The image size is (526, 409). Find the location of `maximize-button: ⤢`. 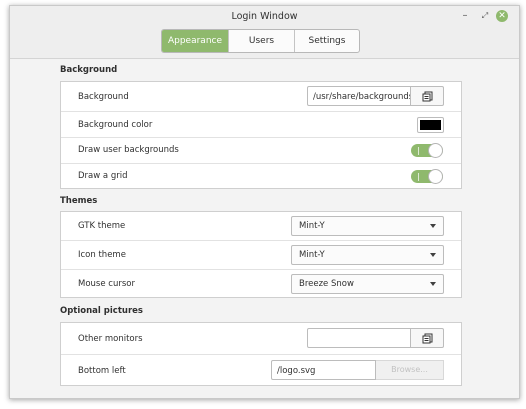

maximize-button: ⤢ is located at coordinates (485, 16).